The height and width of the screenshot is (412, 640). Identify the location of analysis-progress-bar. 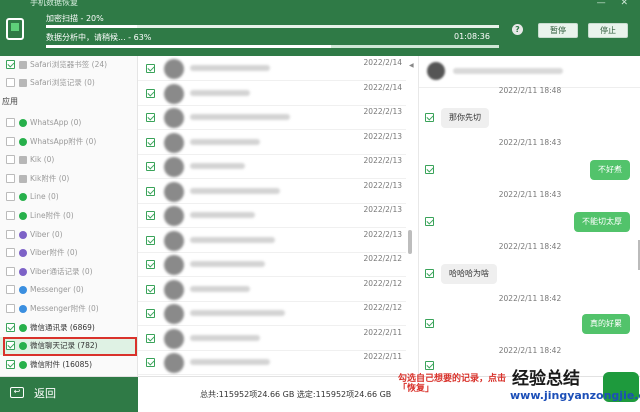
(272, 46).